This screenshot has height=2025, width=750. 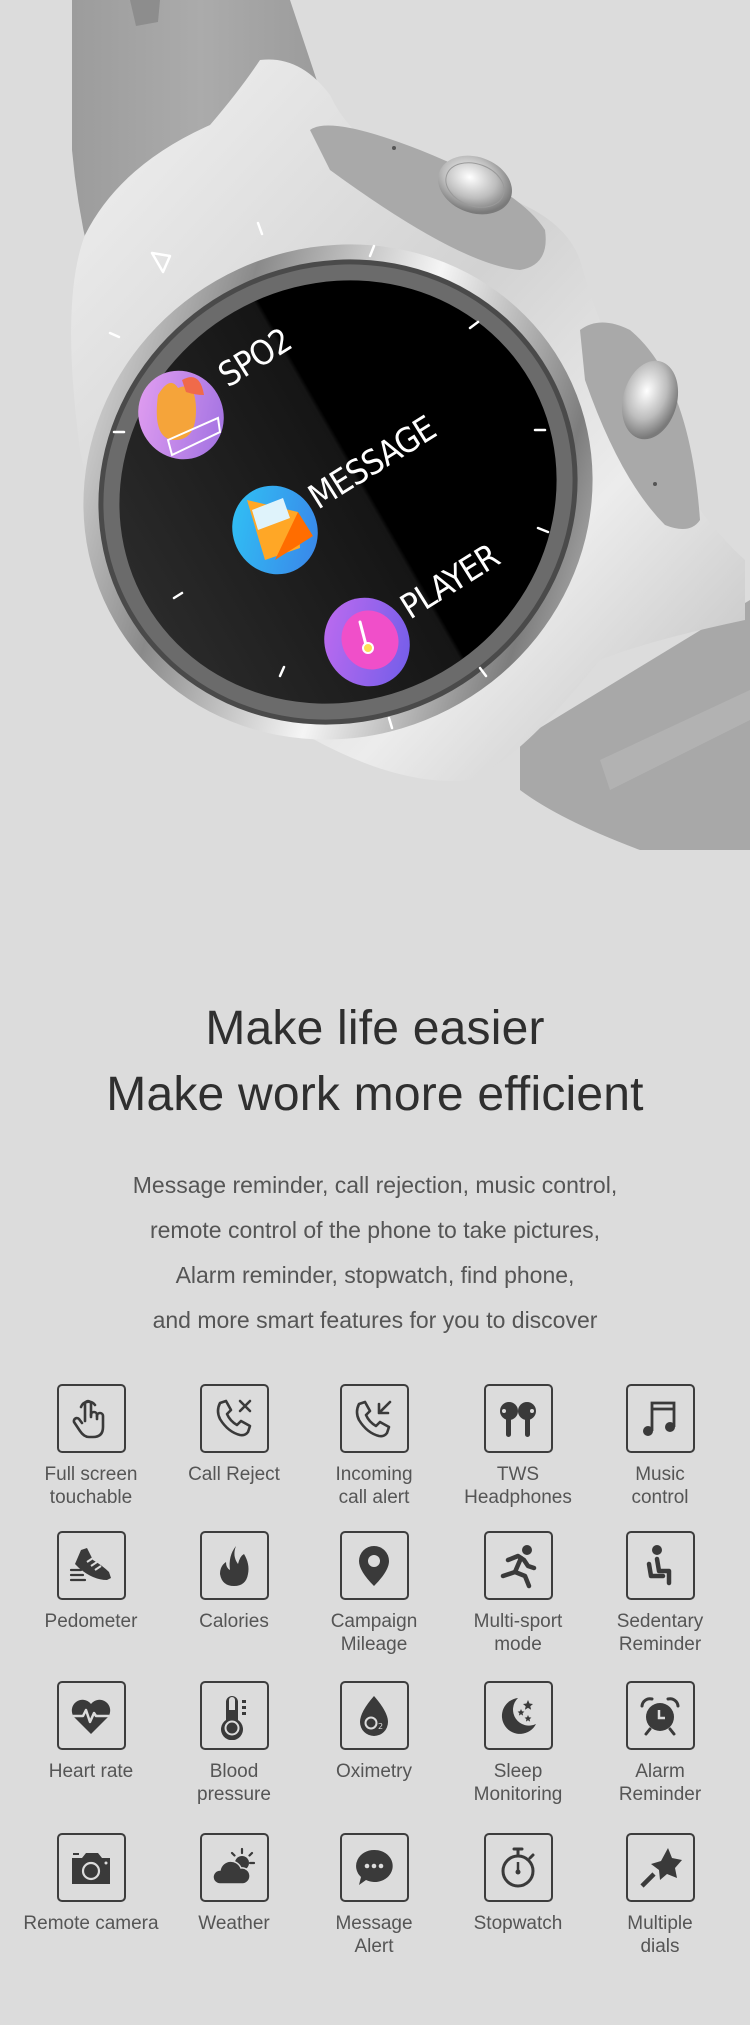 I want to click on location-pin-icon, so click(x=374, y=1565).